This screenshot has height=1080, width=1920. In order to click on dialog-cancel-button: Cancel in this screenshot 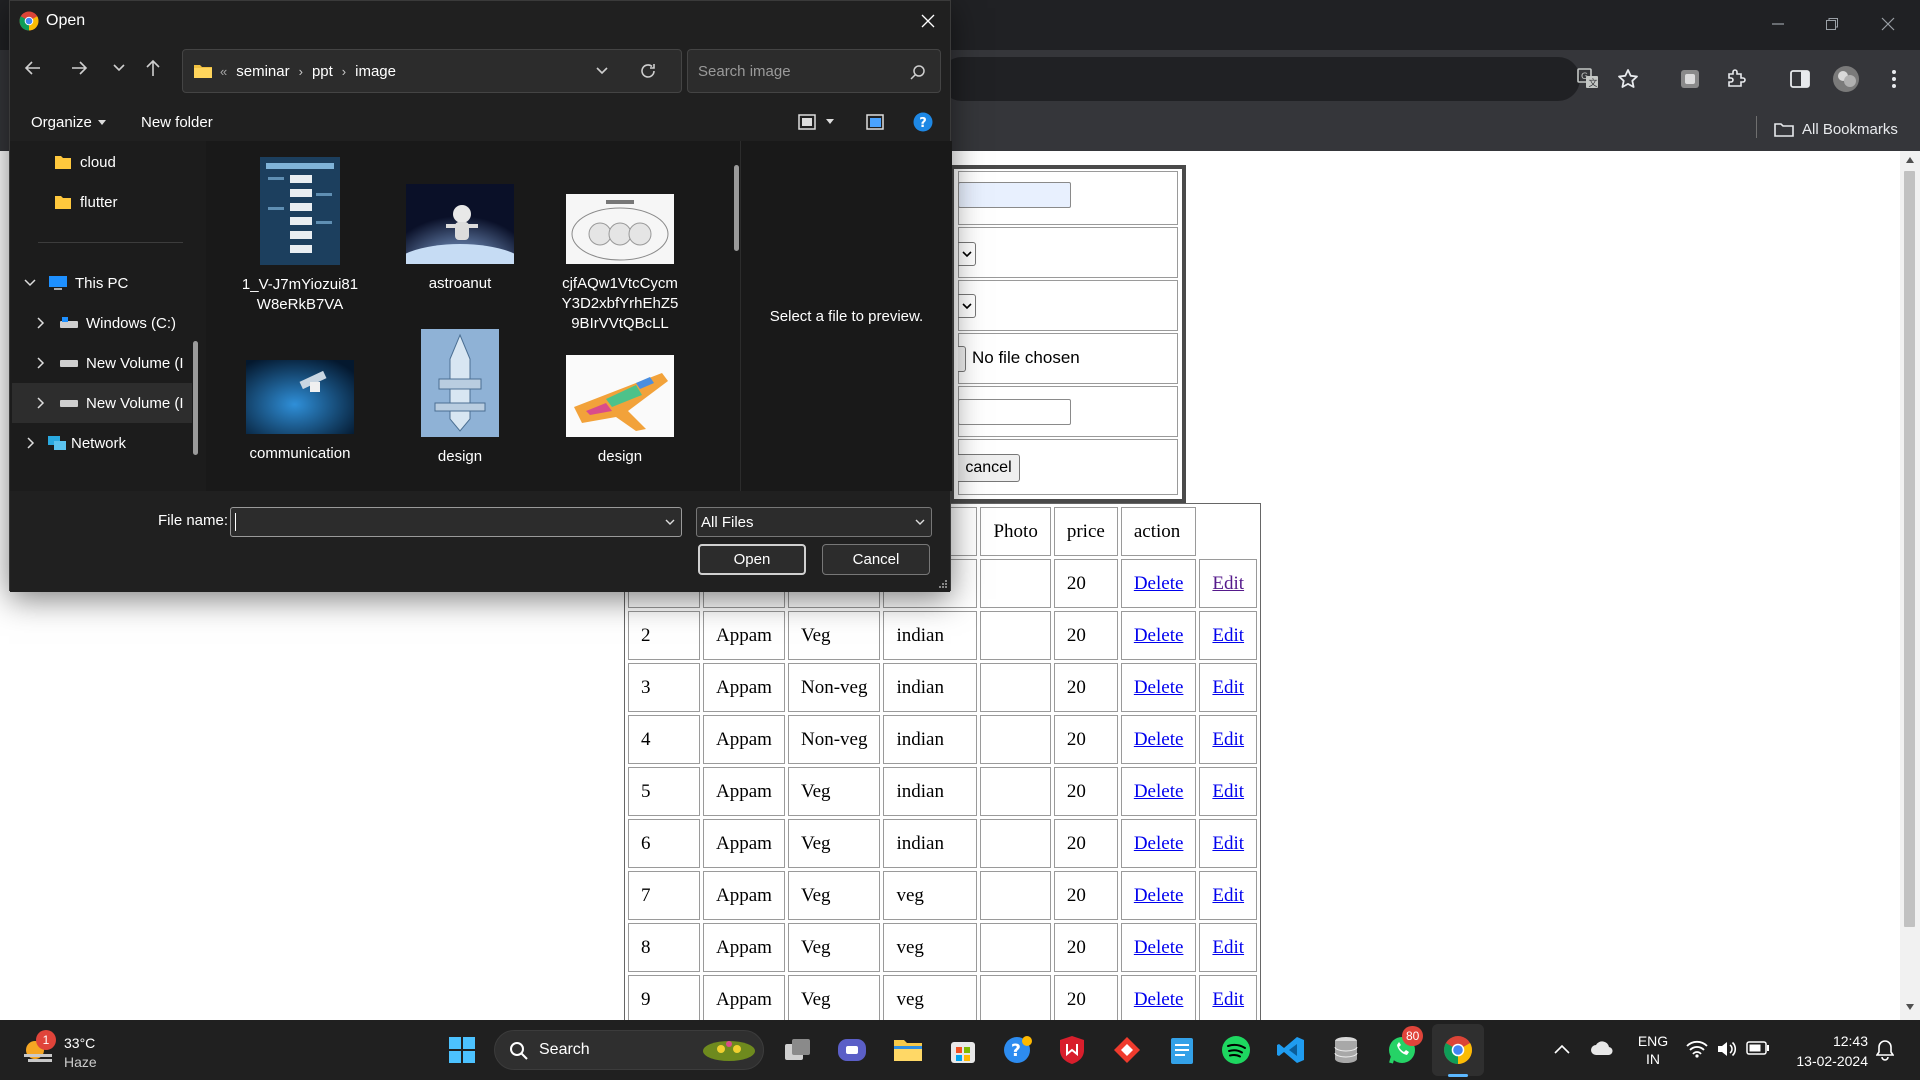, I will do `click(876, 559)`.